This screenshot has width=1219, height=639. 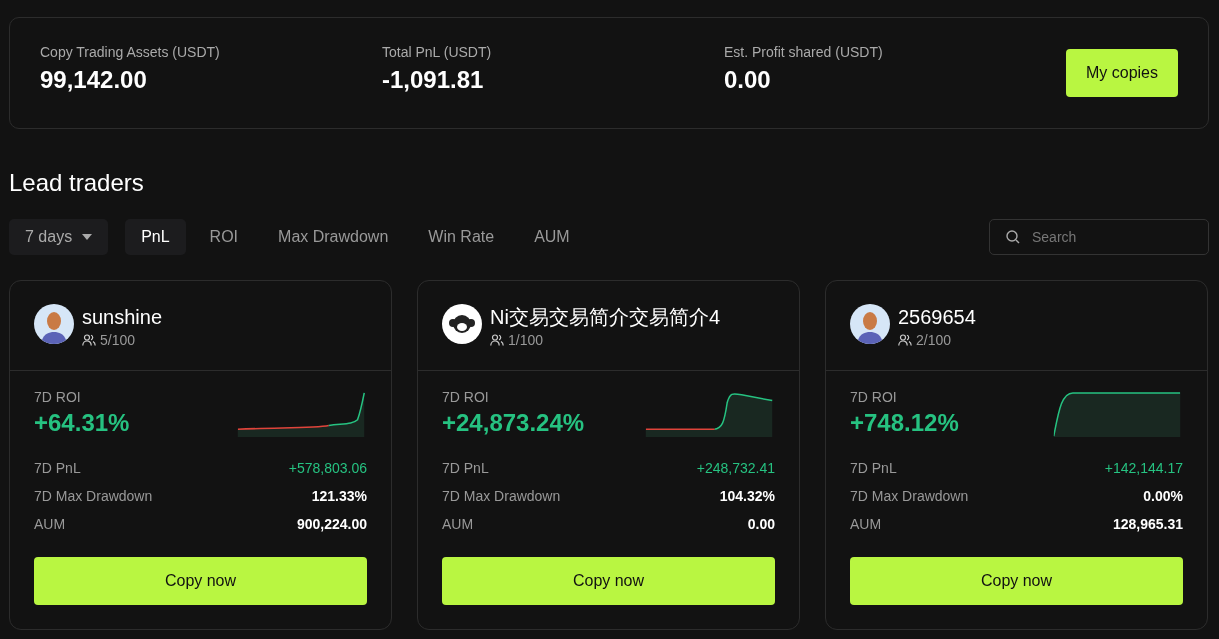 What do you see at coordinates (122, 317) in the screenshot?
I see `trader-name: sunshine` at bounding box center [122, 317].